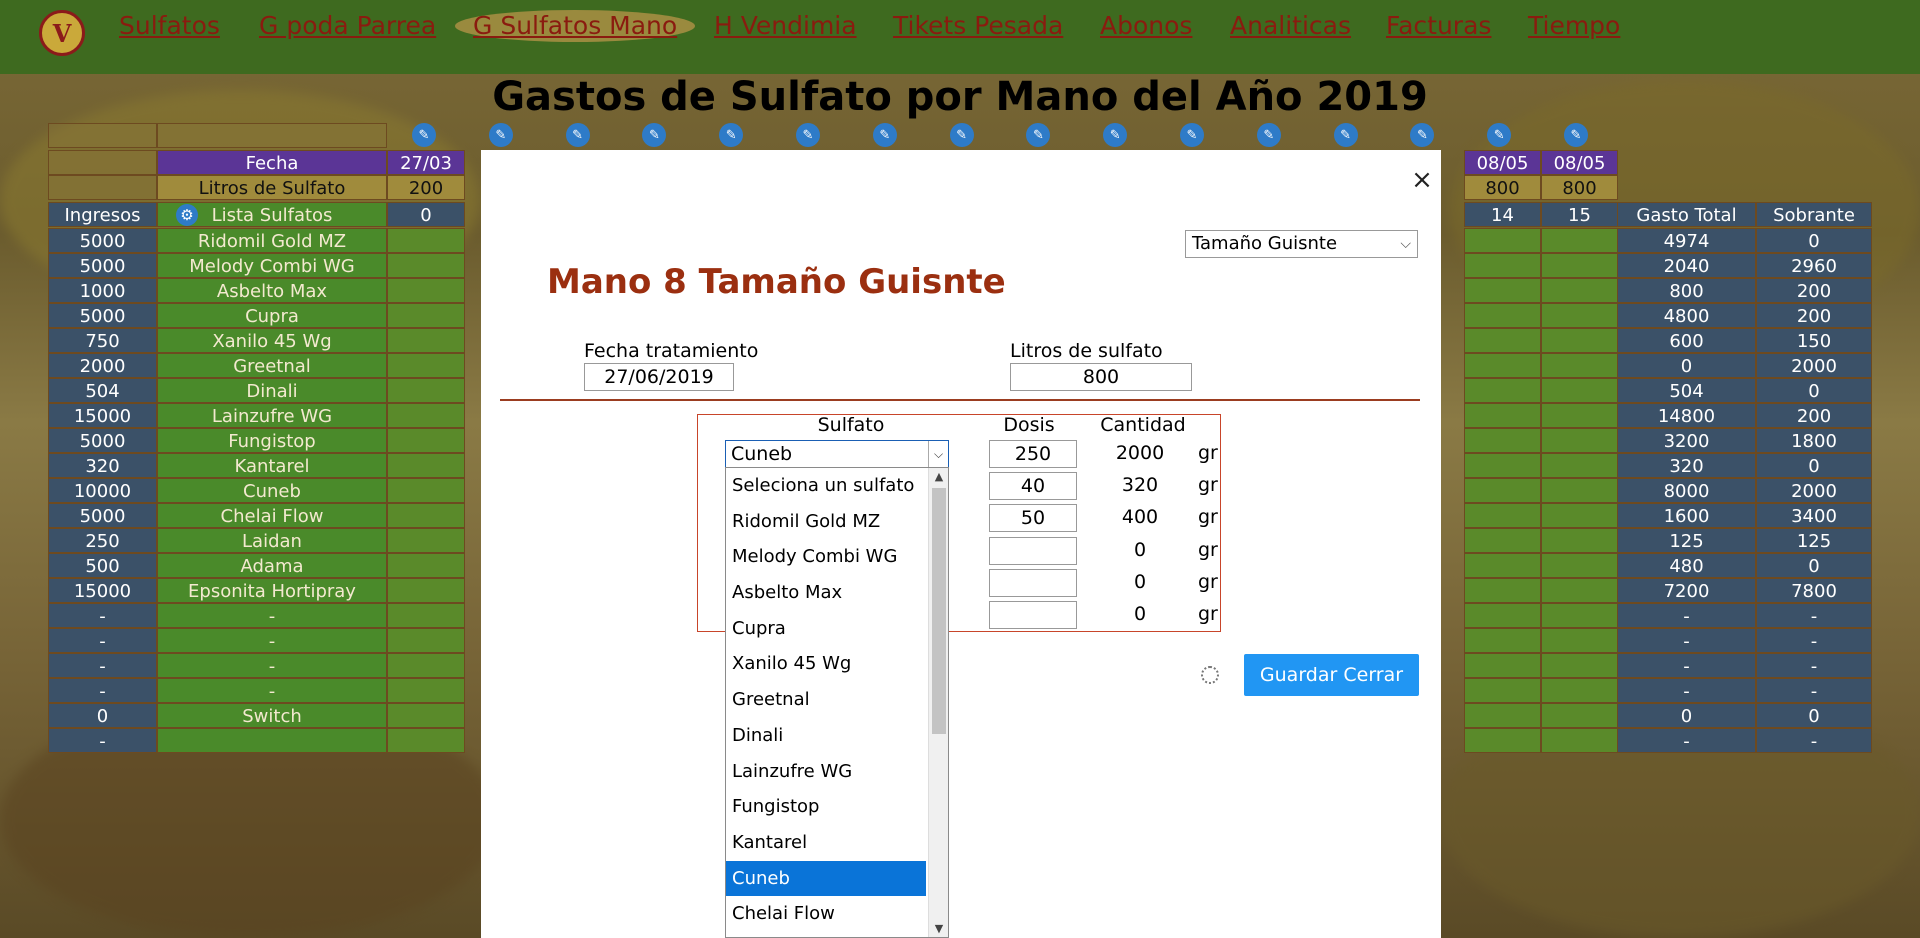 The height and width of the screenshot is (938, 1920). What do you see at coordinates (1265, 243) in the screenshot?
I see `size-select-value: Tamaño Guisnte` at bounding box center [1265, 243].